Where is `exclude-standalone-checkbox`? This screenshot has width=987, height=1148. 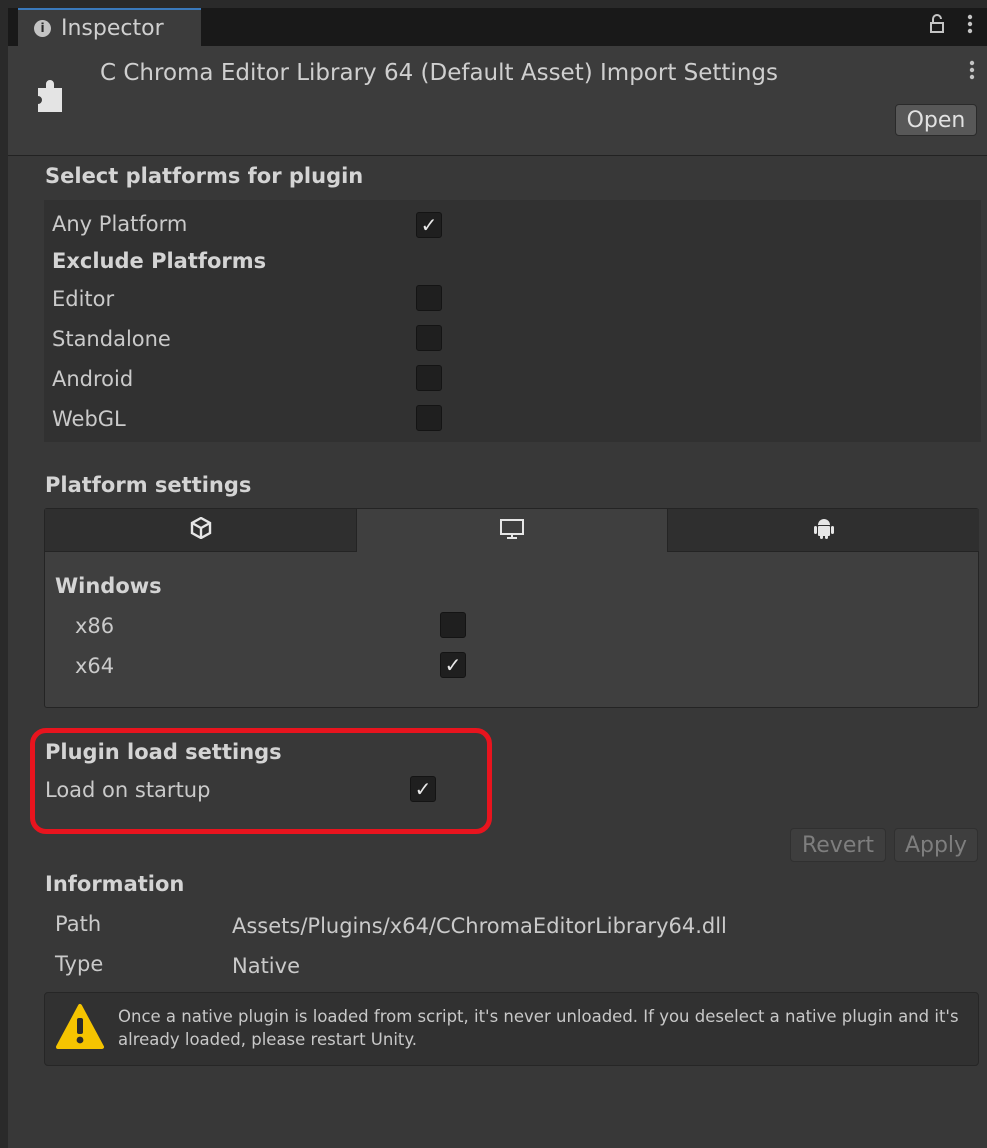 exclude-standalone-checkbox is located at coordinates (429, 338).